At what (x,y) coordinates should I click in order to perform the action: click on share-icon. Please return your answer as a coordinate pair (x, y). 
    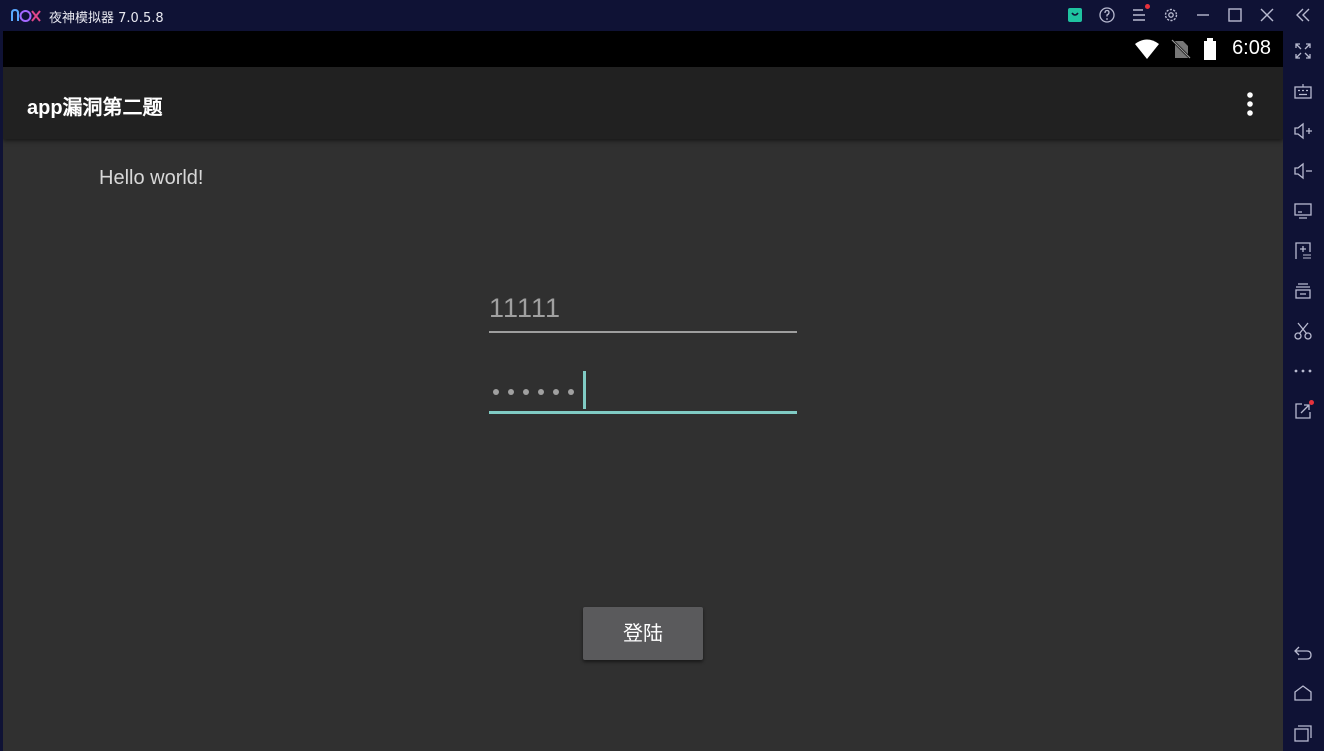
    Looking at the image, I should click on (1303, 410).